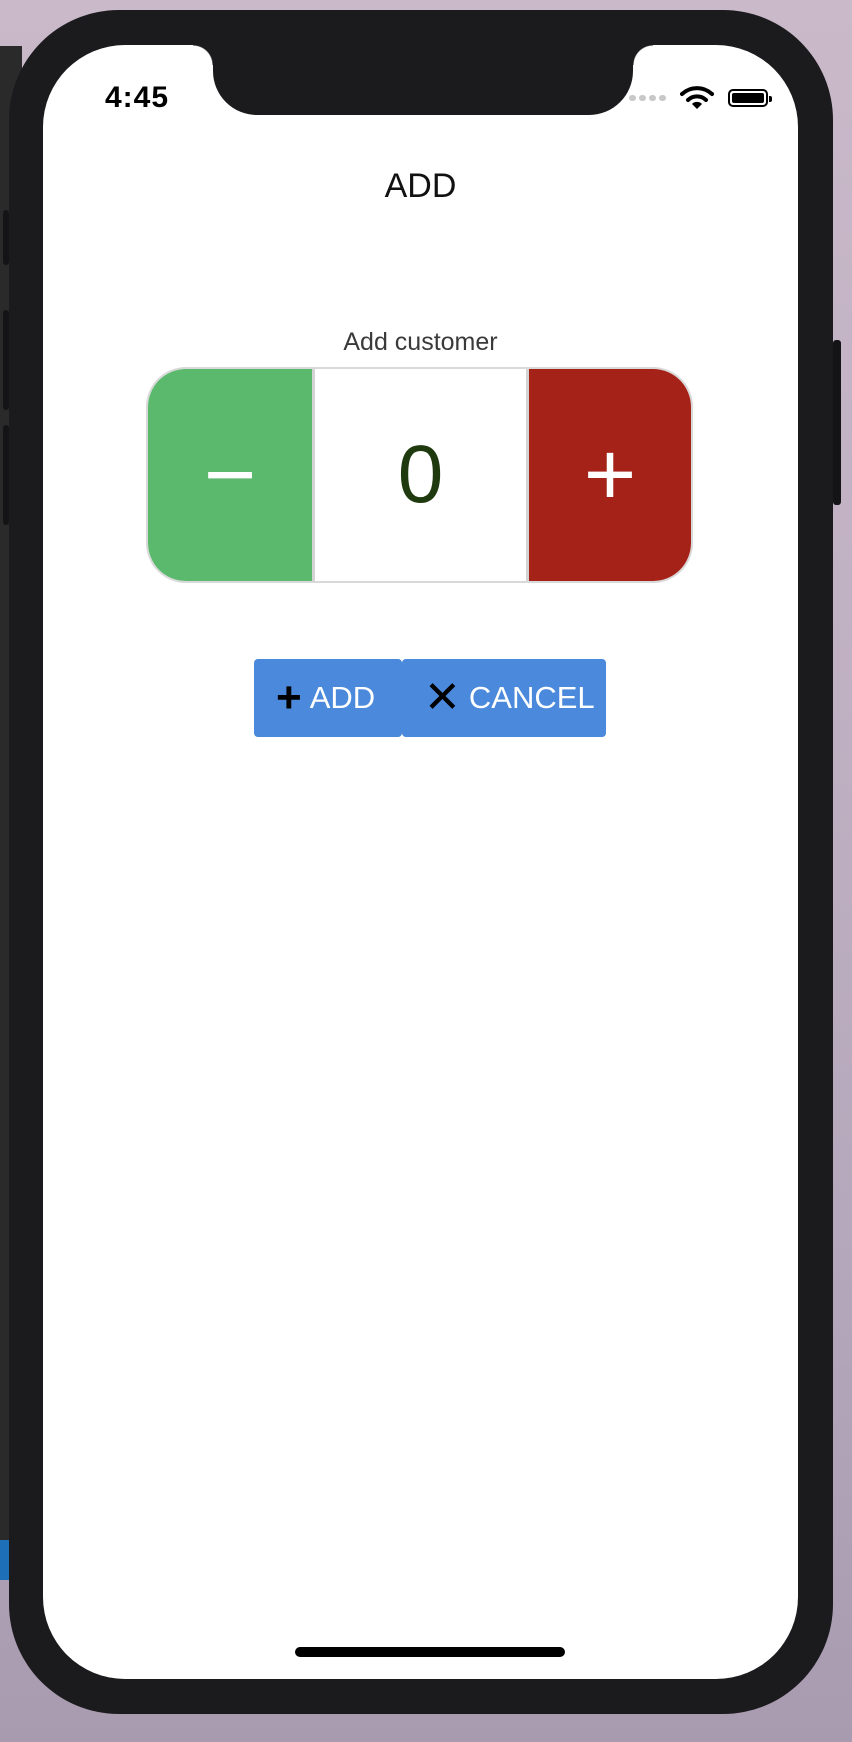  Describe the element at coordinates (837, 422) in the screenshot. I see `power-button` at that location.